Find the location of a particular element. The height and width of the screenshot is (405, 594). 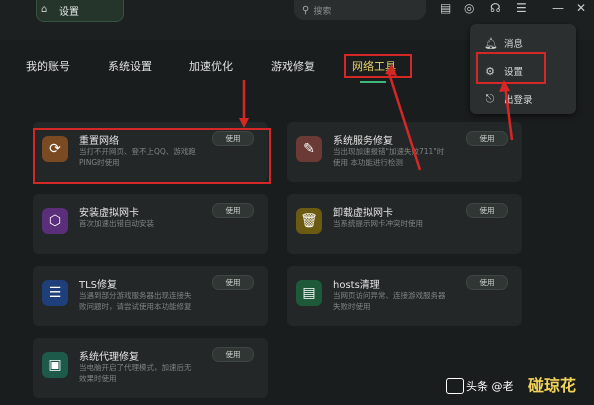

watermark-corner: 碰琼花 is located at coordinates (552, 385).